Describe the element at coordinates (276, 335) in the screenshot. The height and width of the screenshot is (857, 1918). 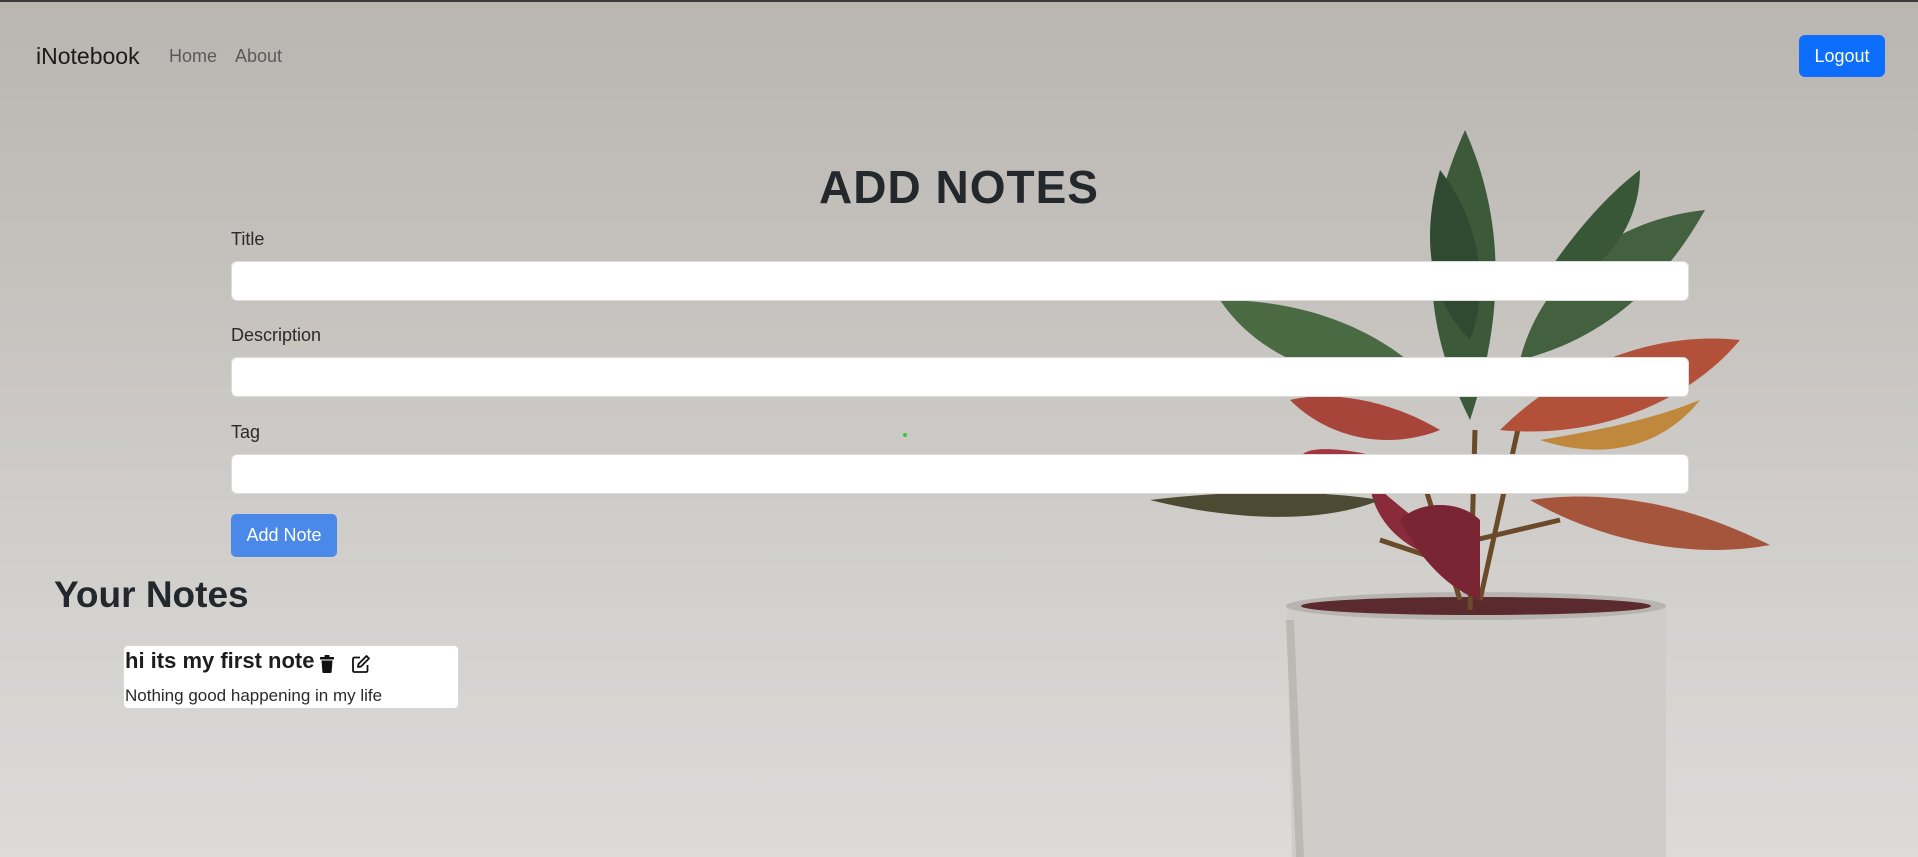
I see `description-label: Description` at that location.